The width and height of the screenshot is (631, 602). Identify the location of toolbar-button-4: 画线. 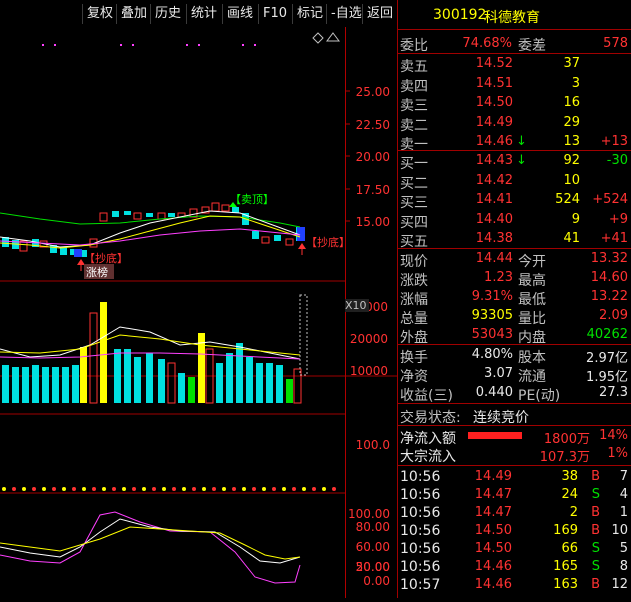
(239, 14).